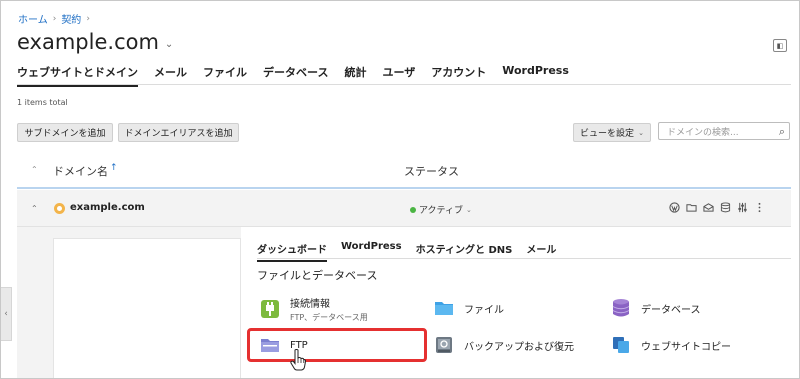 Image resolution: width=800 pixels, height=379 pixels. I want to click on row-actions, so click(717, 207).